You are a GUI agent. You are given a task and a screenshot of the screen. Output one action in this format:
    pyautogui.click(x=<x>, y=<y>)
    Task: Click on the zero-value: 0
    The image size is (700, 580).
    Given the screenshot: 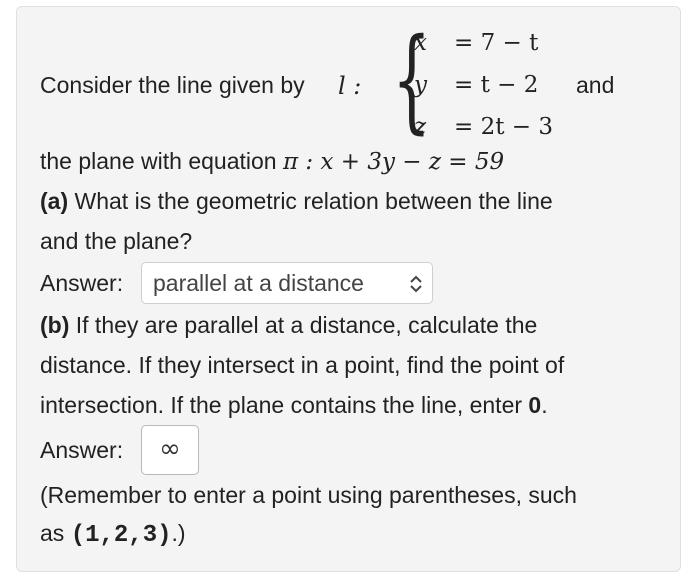 What is the action you would take?
    pyautogui.click(x=535, y=405)
    